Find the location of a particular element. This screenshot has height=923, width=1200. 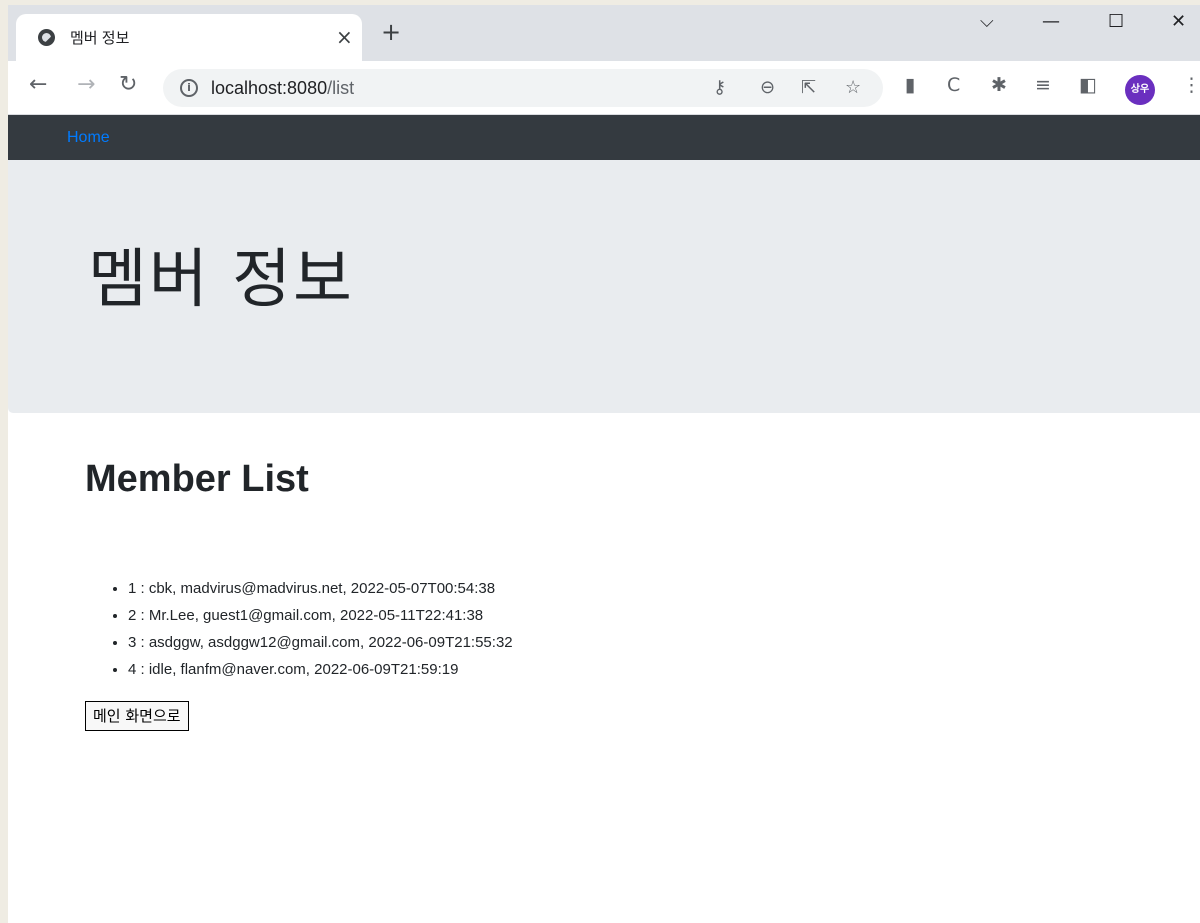

back-icon: ← is located at coordinates (38, 85).